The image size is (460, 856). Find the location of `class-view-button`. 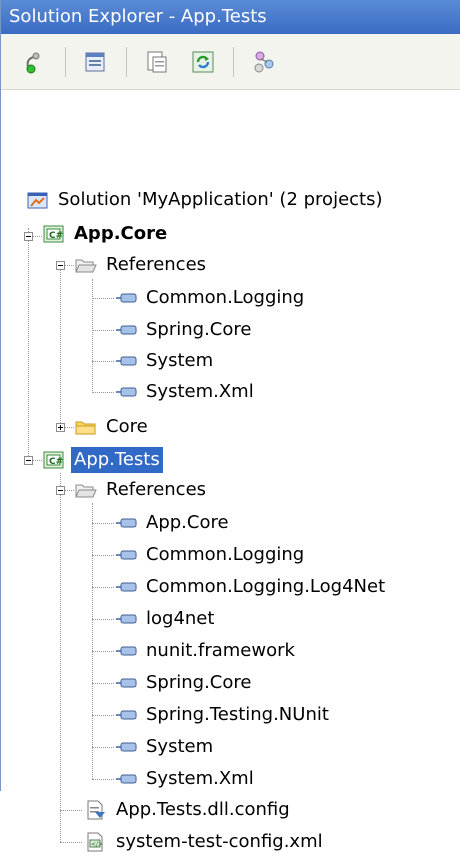

class-view-button is located at coordinates (264, 62).